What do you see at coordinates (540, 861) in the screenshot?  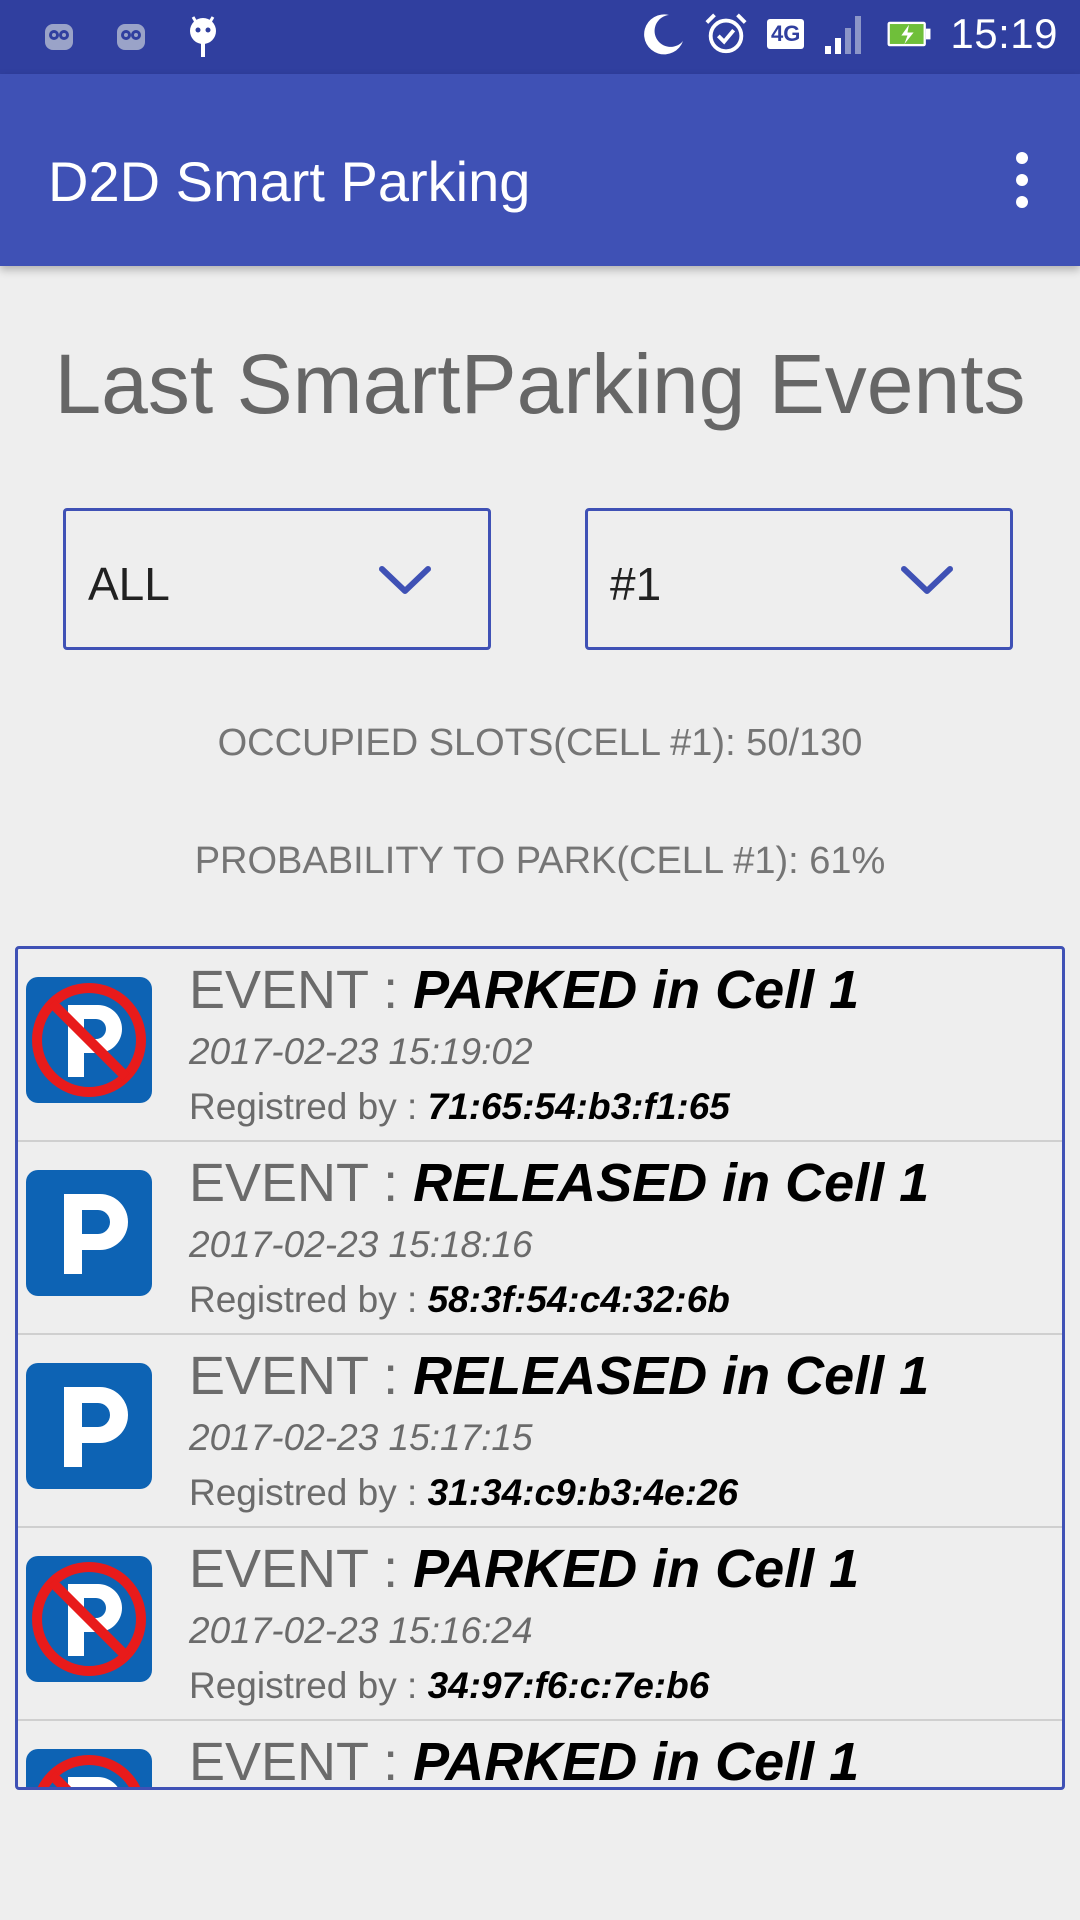 I see `probability-text: PROBABILITY TO PARK(CELL #1): 61%` at bounding box center [540, 861].